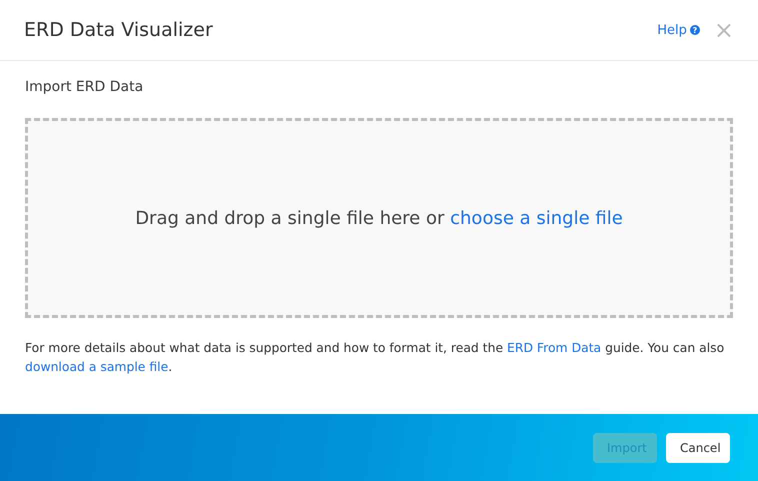  Describe the element at coordinates (119, 30) in the screenshot. I see `window-title: ERD Data Visualizer` at that location.